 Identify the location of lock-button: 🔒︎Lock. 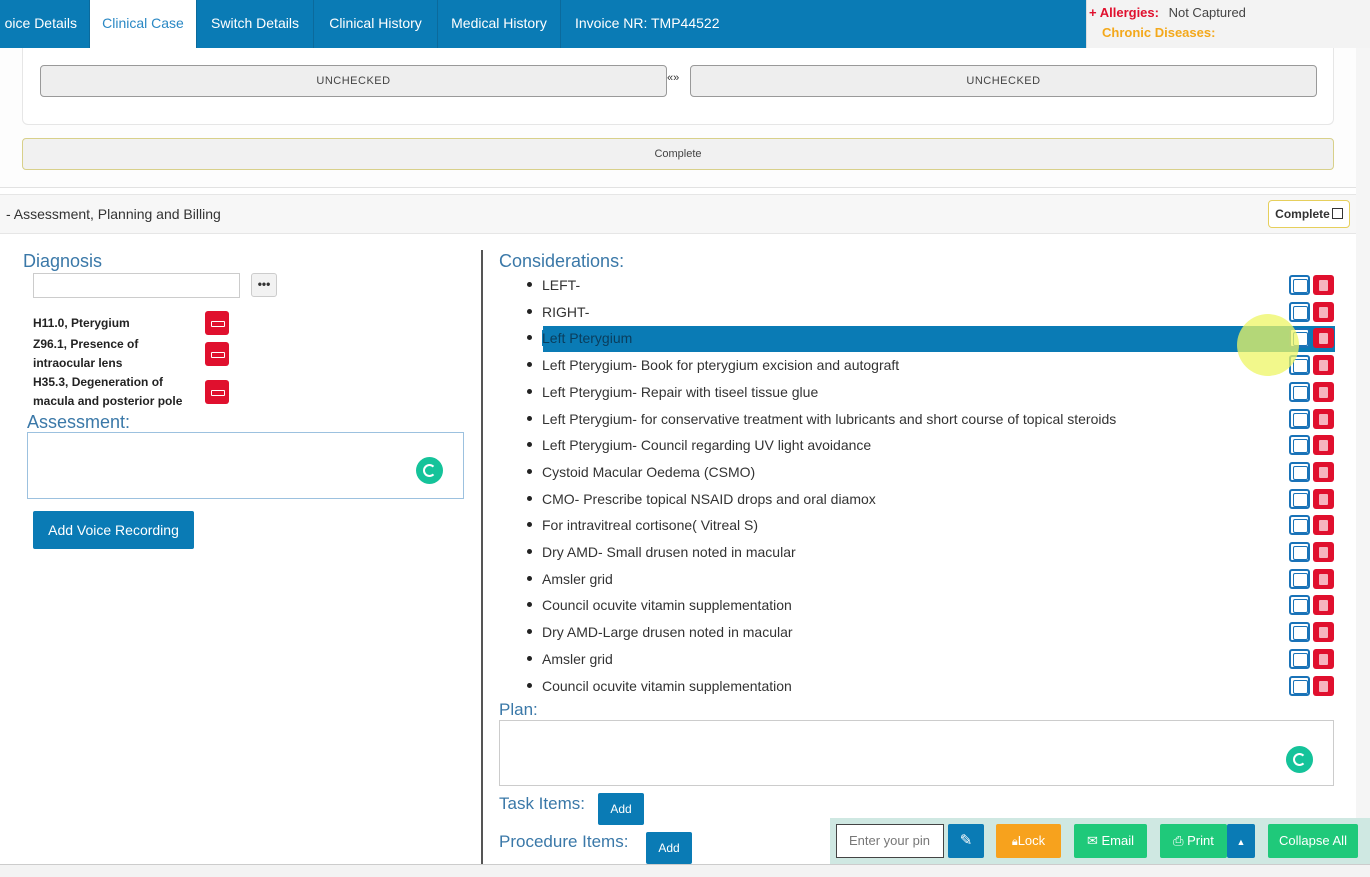
(1028, 841).